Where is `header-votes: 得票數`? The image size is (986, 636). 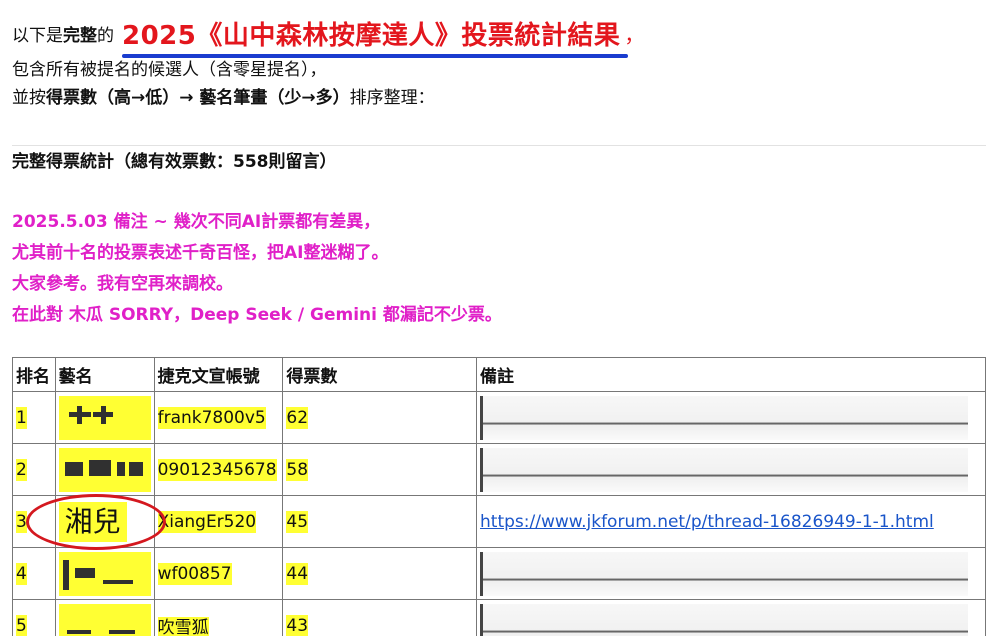
header-votes: 得票數 is located at coordinates (380, 374).